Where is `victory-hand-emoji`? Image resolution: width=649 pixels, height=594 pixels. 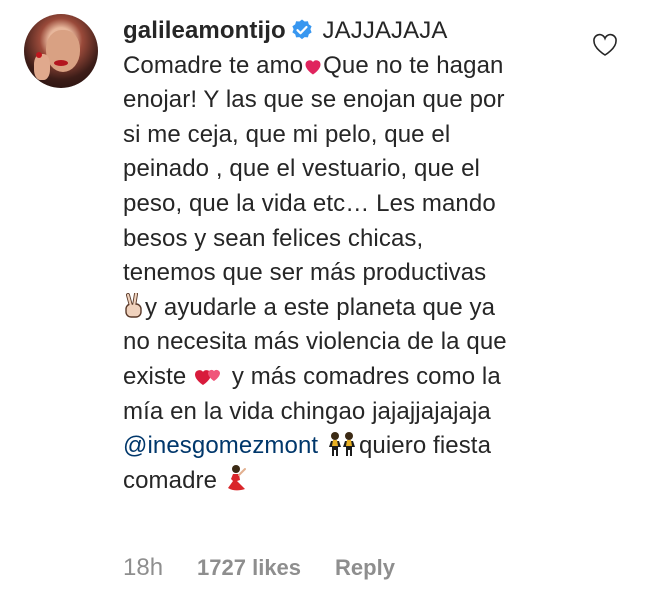
victory-hand-emoji is located at coordinates (133, 305).